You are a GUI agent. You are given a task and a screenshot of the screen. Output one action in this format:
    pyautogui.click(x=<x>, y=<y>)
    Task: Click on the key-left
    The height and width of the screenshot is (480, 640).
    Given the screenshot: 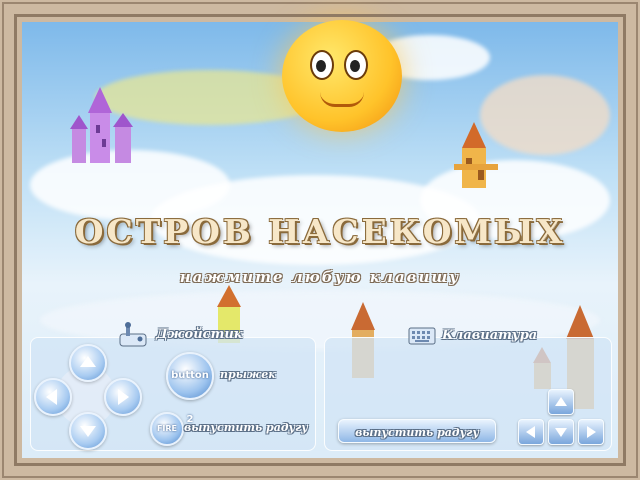 What is the action you would take?
    pyautogui.click(x=531, y=432)
    